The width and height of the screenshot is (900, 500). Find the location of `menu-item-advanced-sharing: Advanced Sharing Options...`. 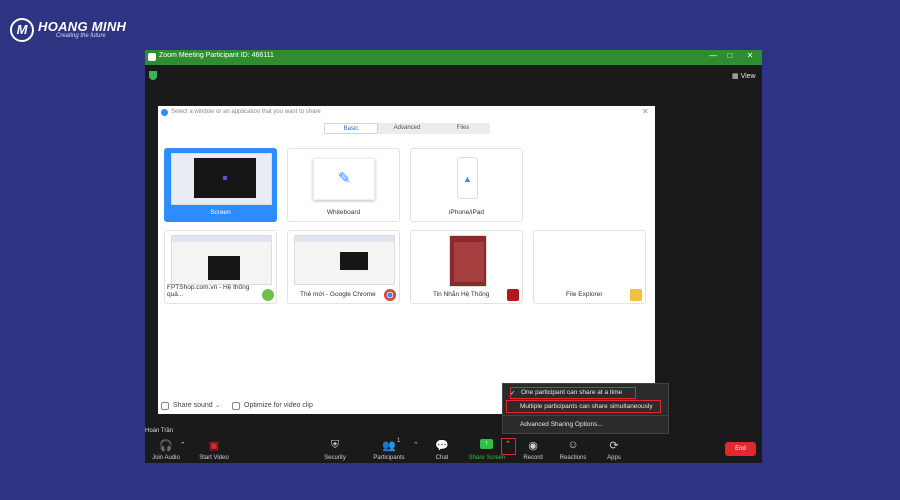

menu-item-advanced-sharing: Advanced Sharing Options... is located at coordinates (561, 424).